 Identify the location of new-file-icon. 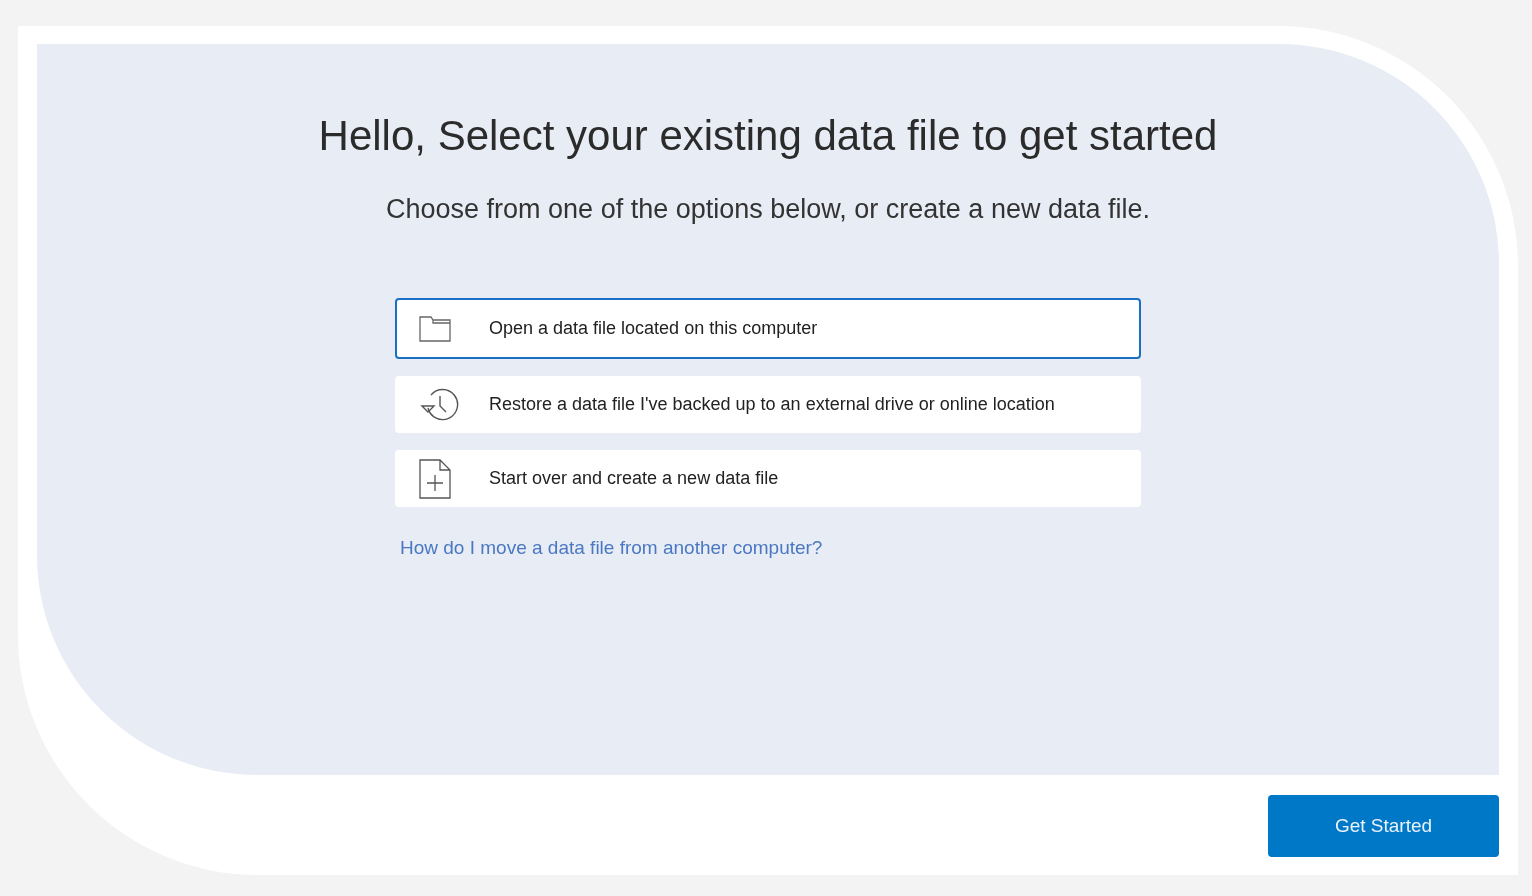
(435, 478).